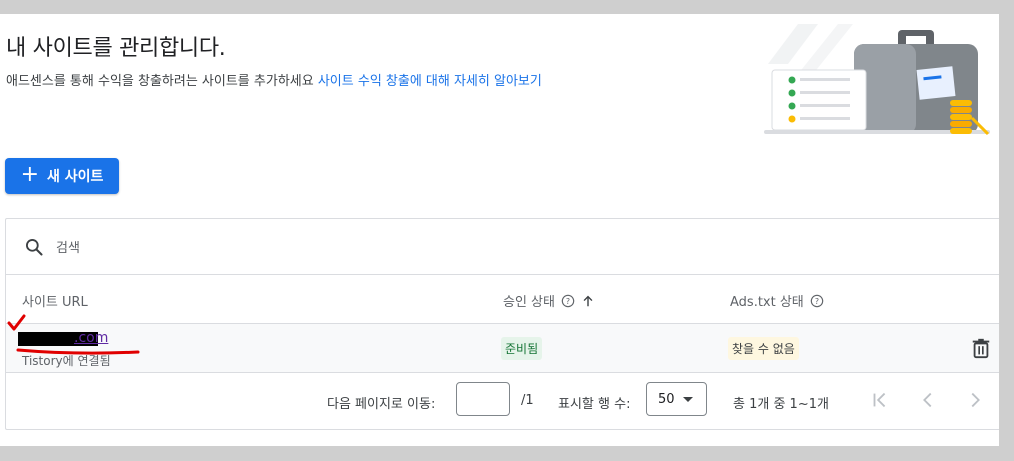 This screenshot has height=461, width=1014. Describe the element at coordinates (381, 404) in the screenshot. I see `goto-page-label: 다음 페이지로 이동:` at that location.